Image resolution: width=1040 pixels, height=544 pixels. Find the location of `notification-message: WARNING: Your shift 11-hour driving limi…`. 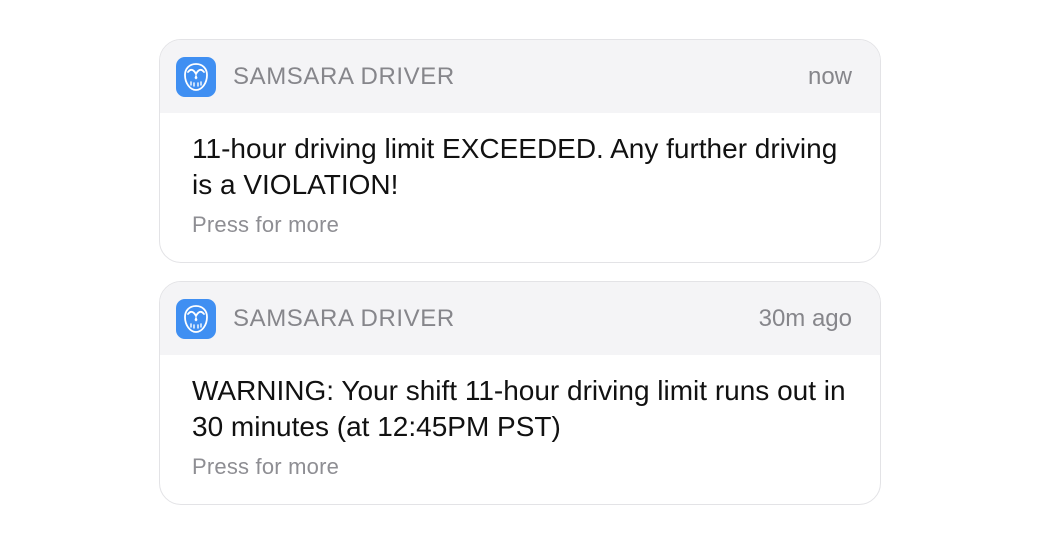

notification-message: WARNING: Your shift 11-hour driving limi… is located at coordinates (519, 408).